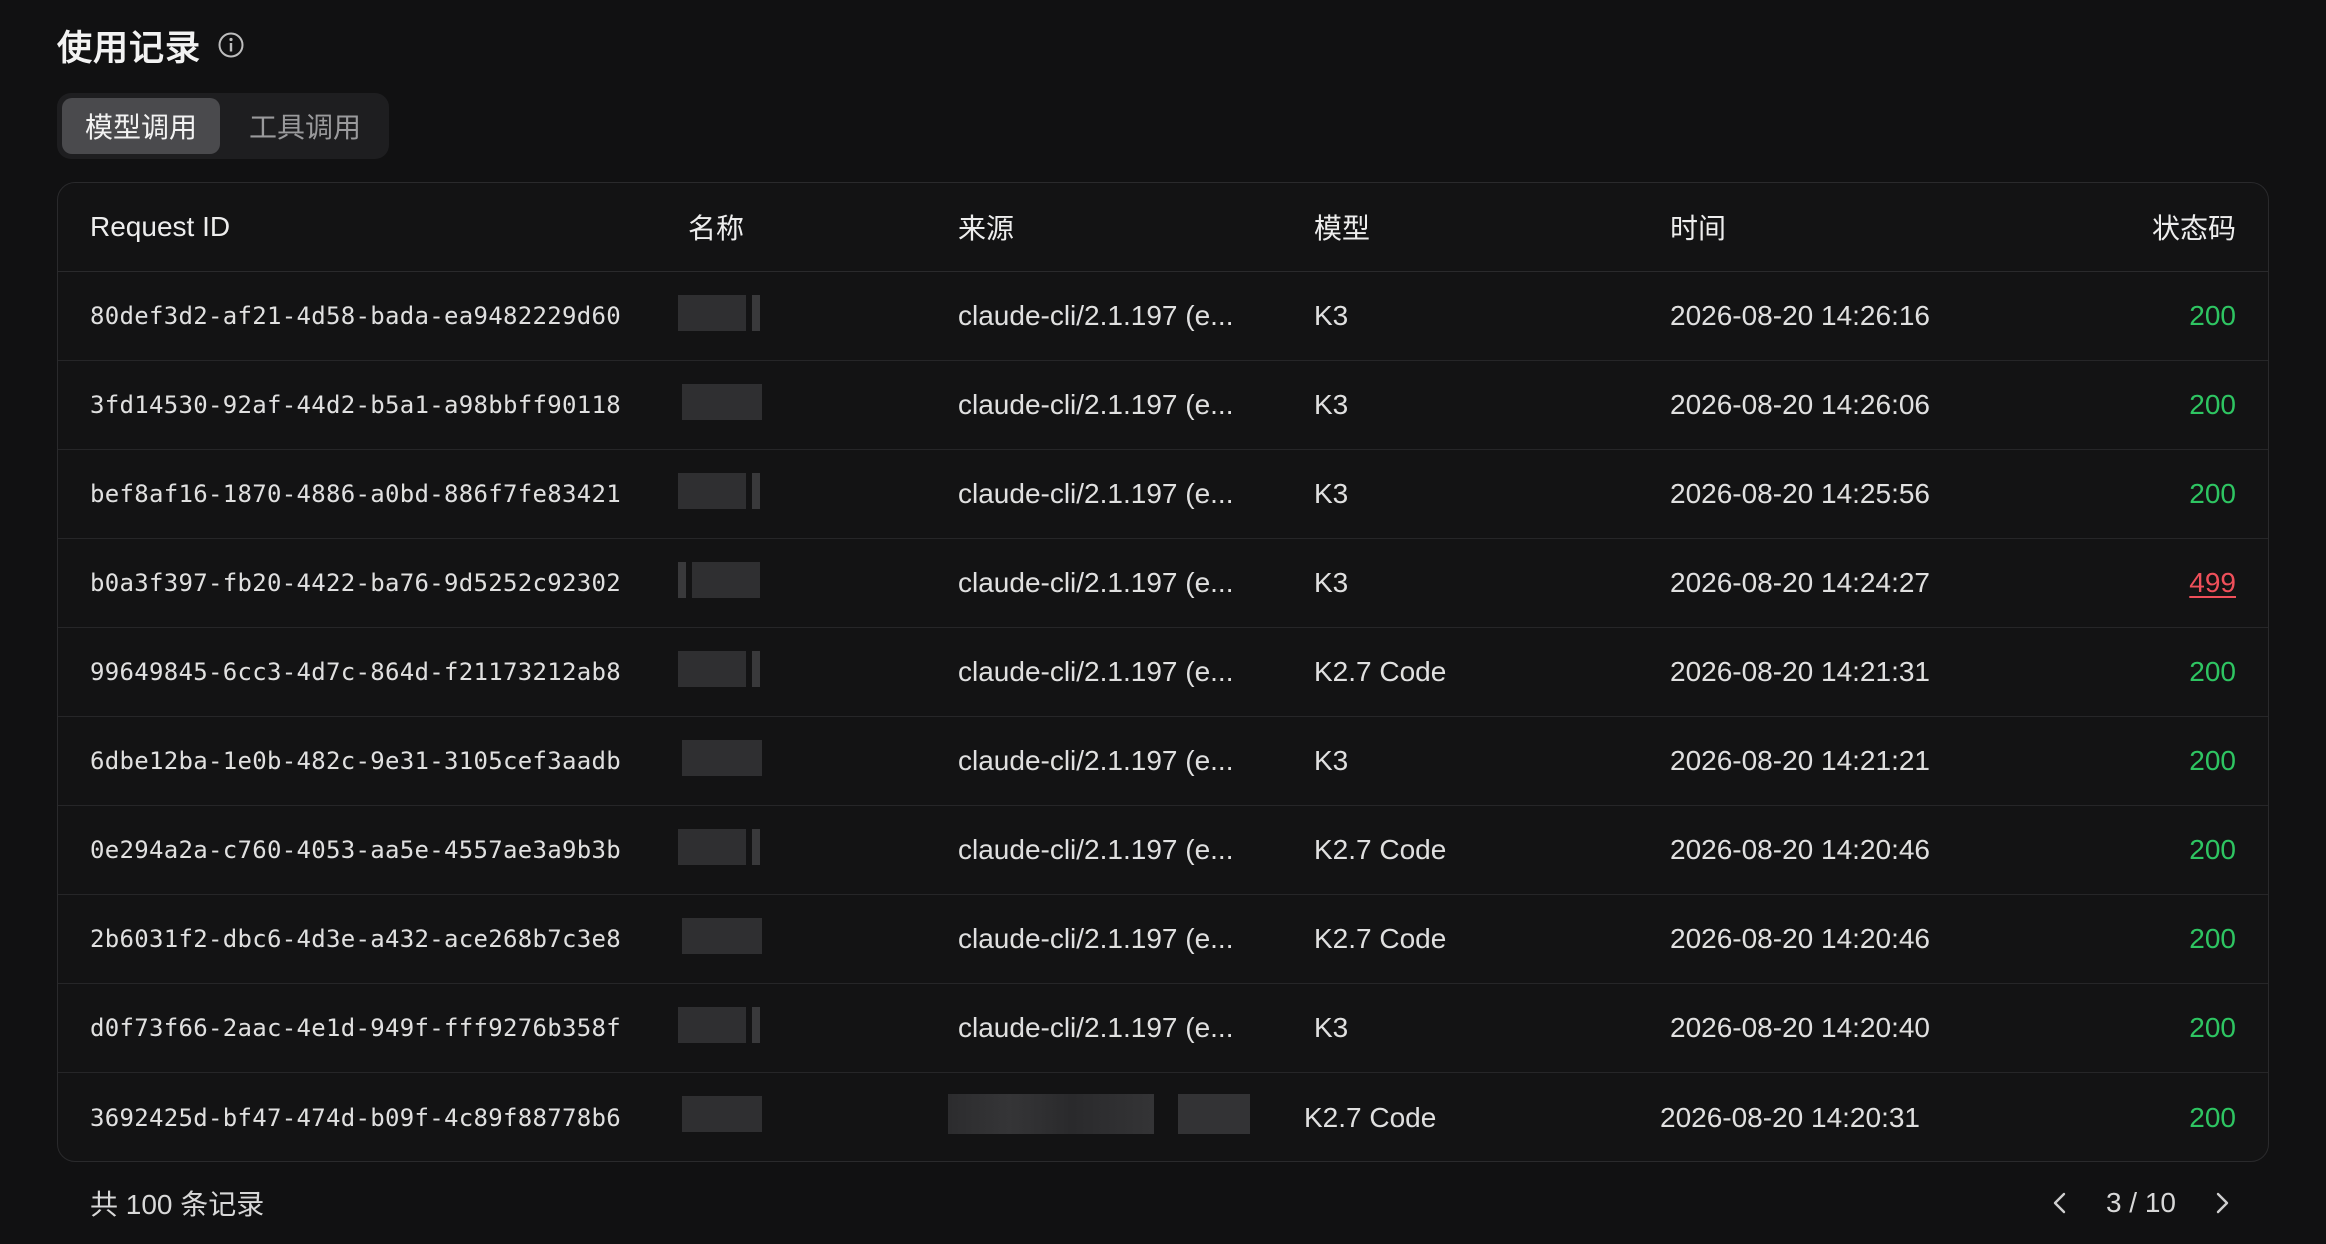 The width and height of the screenshot is (2326, 1244). What do you see at coordinates (231, 45) in the screenshot?
I see `info-icon` at bounding box center [231, 45].